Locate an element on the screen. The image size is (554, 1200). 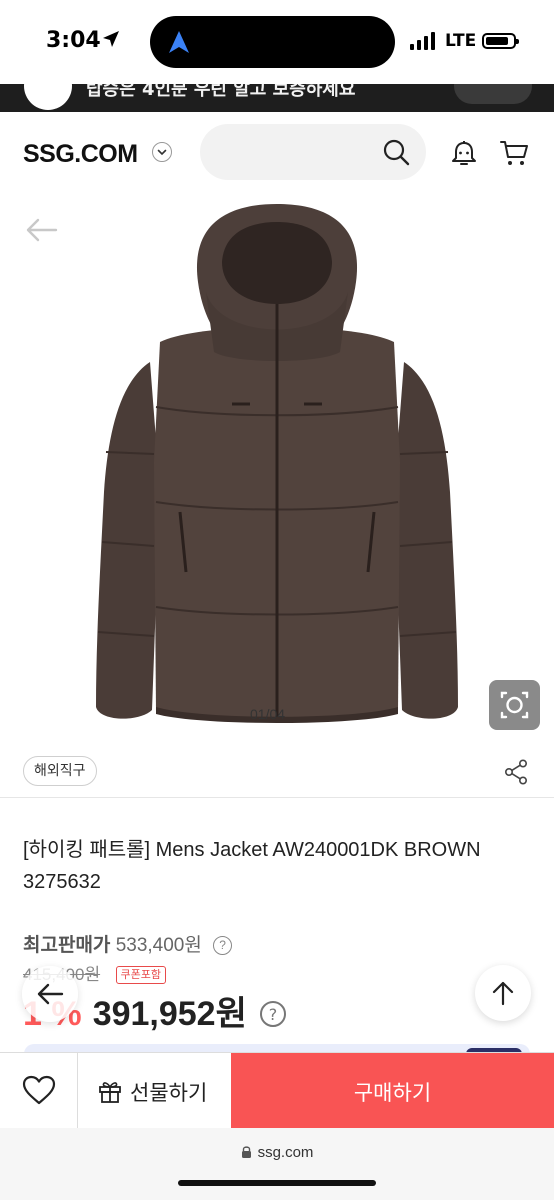
url-text: ssg.com is located at coordinates (285, 1152).